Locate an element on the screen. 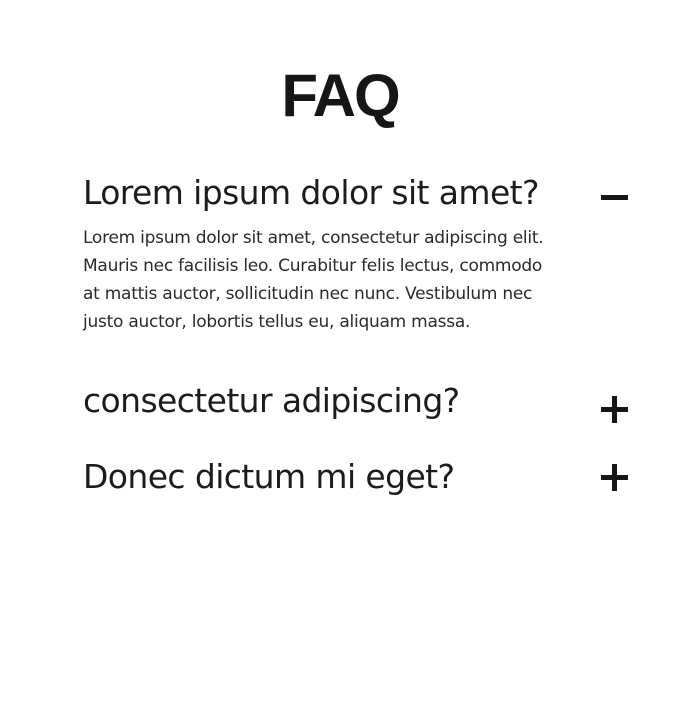 This screenshot has width=680, height=720. faq-question: consectetur adipiscing? is located at coordinates (358, 401).